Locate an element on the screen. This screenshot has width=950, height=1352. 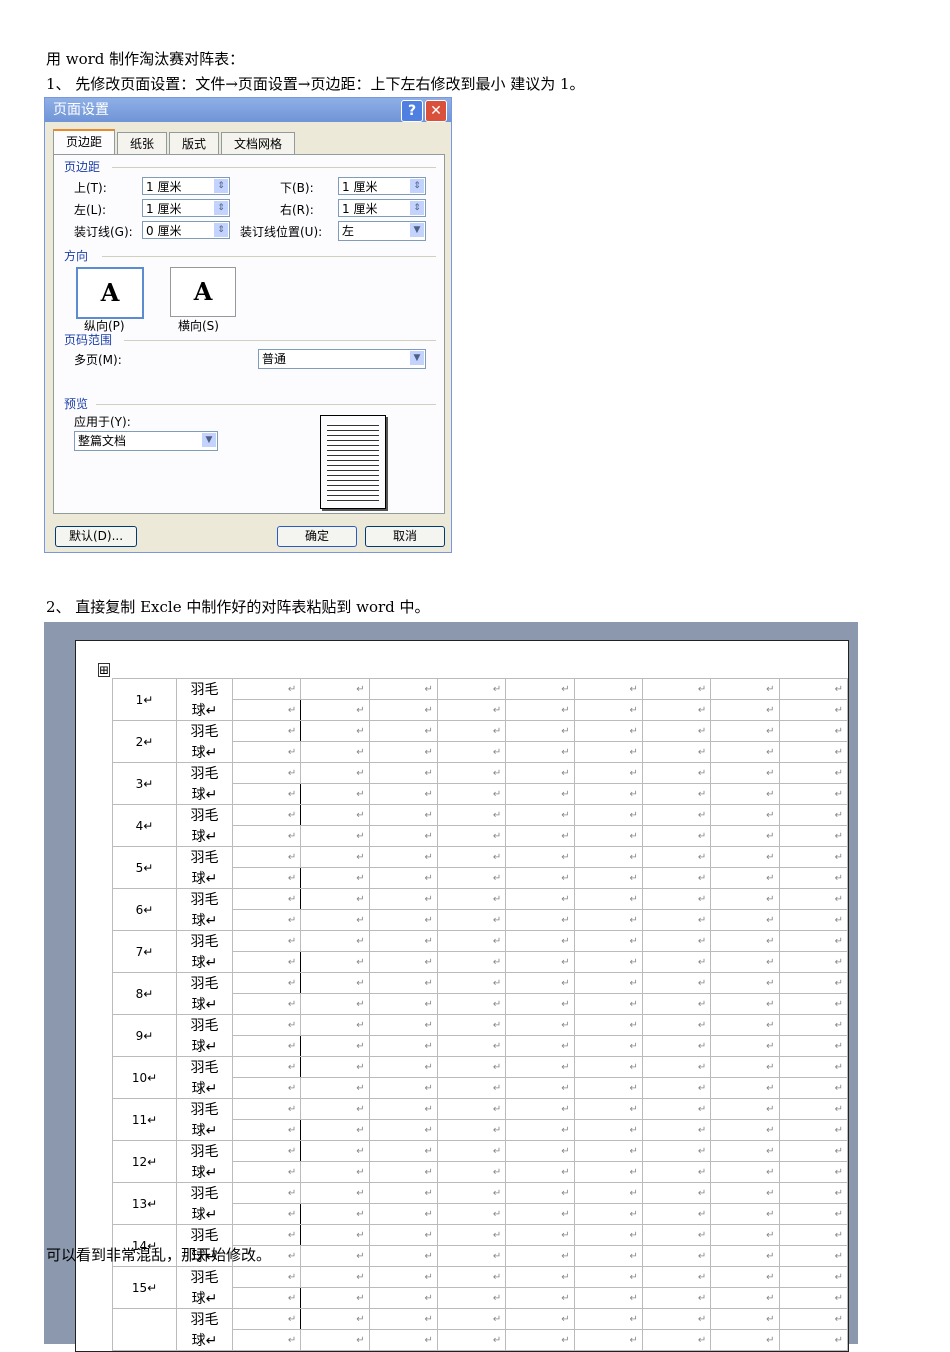
ok-button: 确定 is located at coordinates (317, 536).